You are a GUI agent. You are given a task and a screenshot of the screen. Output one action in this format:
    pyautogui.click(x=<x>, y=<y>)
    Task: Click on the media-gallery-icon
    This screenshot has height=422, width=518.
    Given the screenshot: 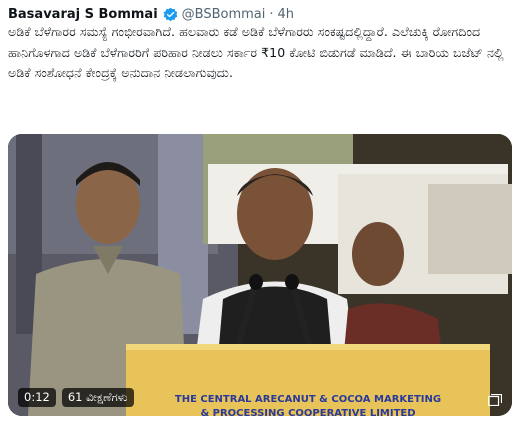 What is the action you would take?
    pyautogui.click(x=495, y=400)
    